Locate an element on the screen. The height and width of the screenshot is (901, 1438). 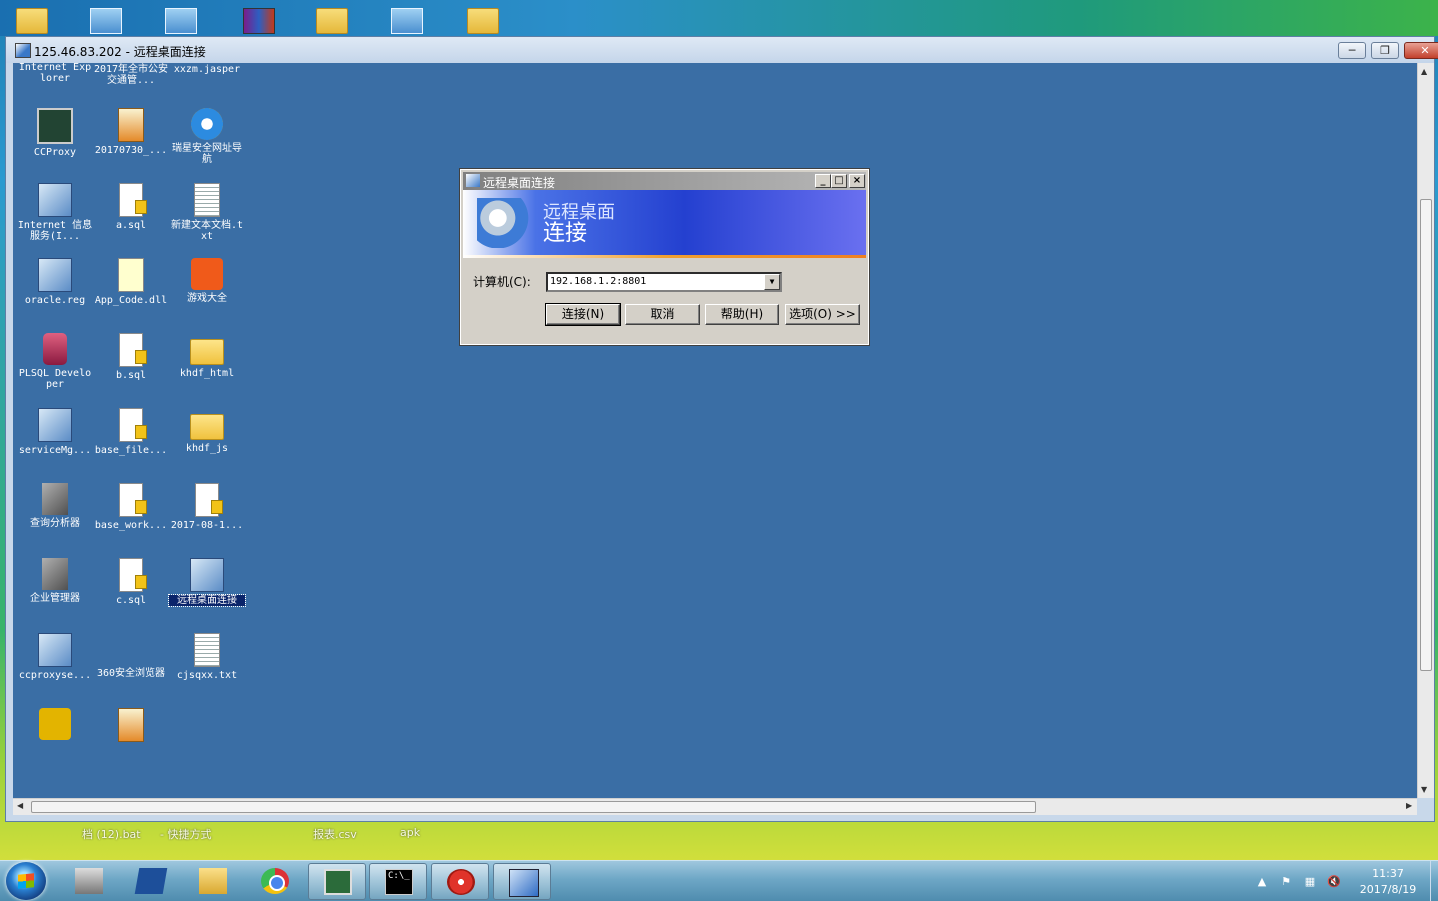
vertical-scroll-thumb is located at coordinates (1426, 435).